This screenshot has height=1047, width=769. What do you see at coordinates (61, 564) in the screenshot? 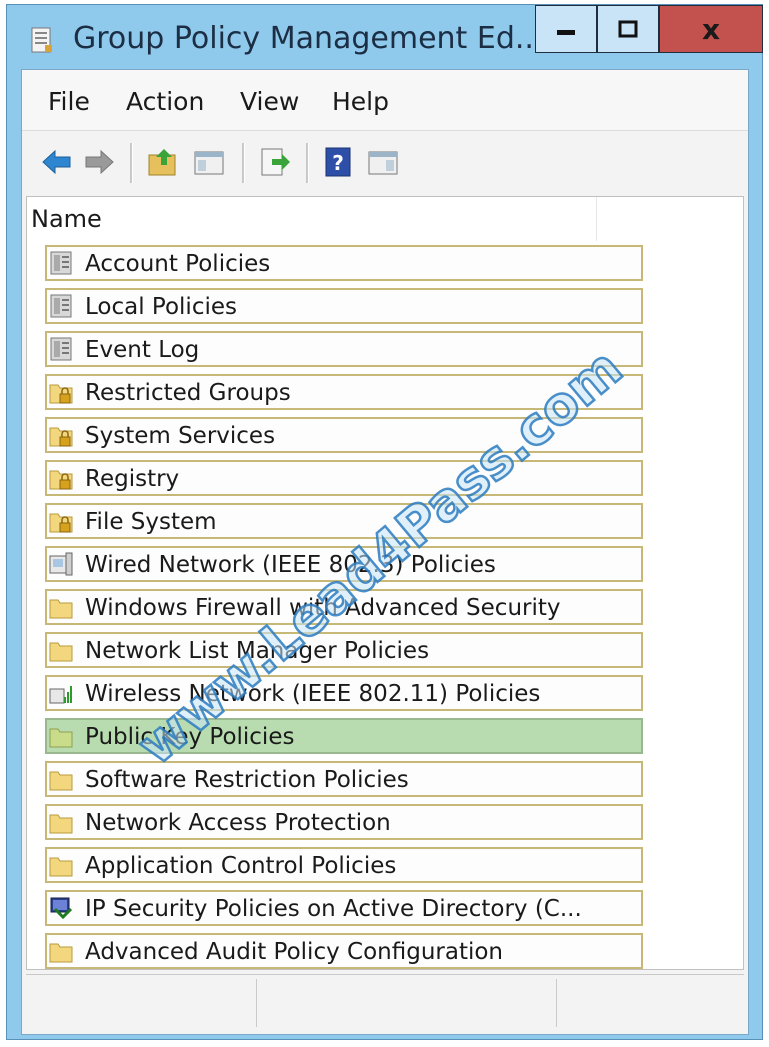
I see `wired-network-icon` at bounding box center [61, 564].